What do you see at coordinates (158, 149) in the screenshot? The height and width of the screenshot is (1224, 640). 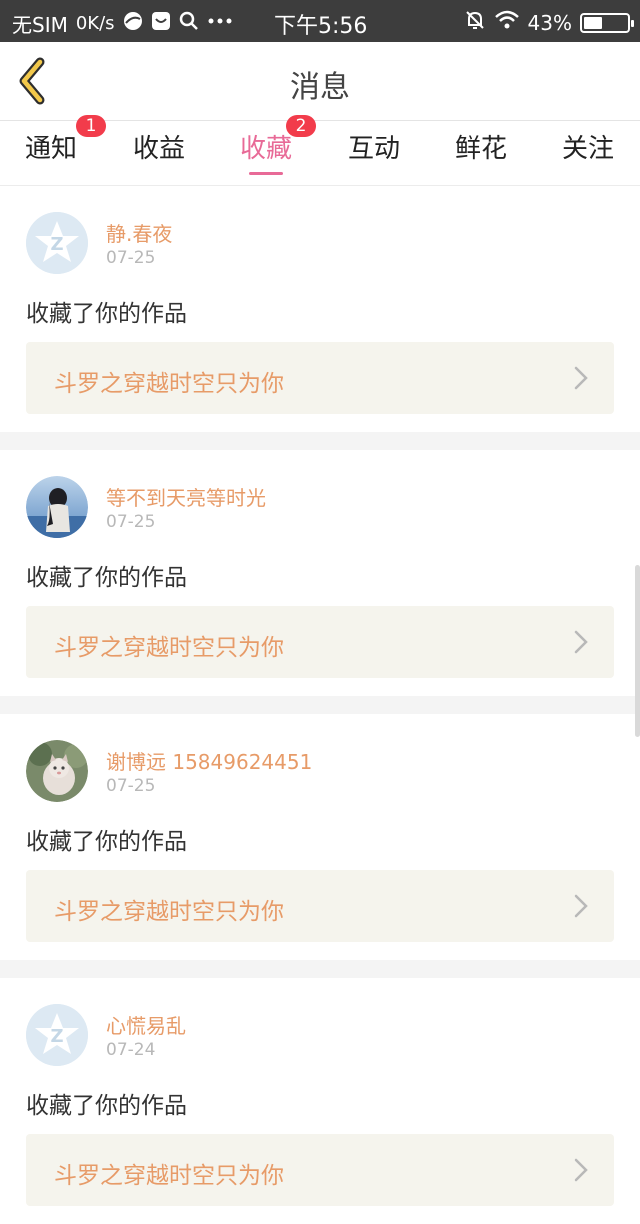 I see `tab-label: 收益` at bounding box center [158, 149].